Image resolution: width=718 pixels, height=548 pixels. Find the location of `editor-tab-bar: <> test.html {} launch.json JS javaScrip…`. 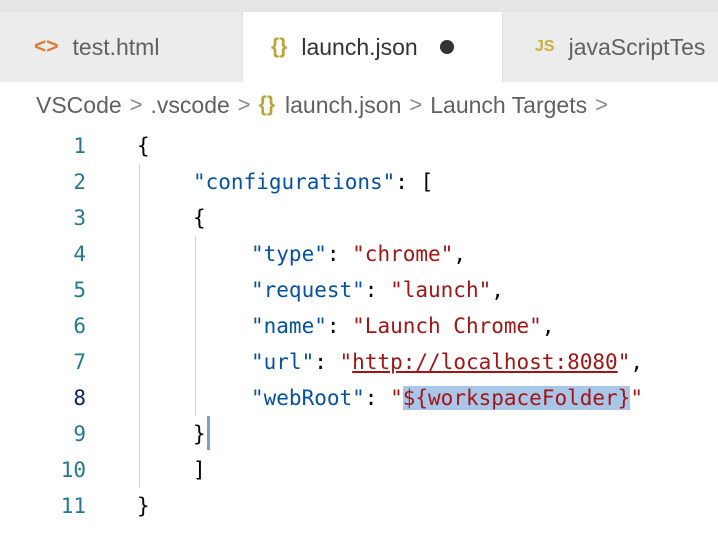

editor-tab-bar: <> test.html {} launch.json JS javaScrip… is located at coordinates (359, 41).